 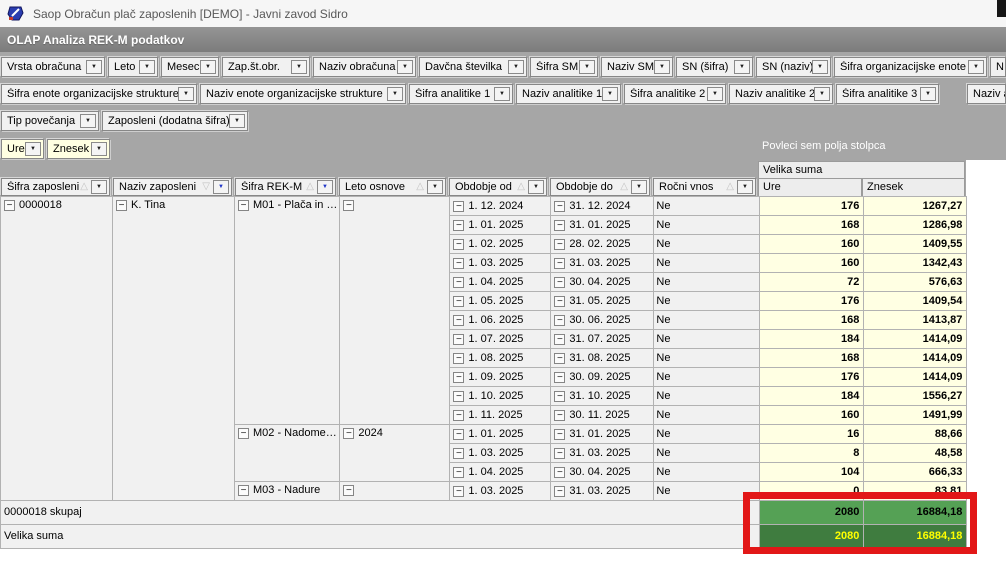 I want to click on row-field-leto-osnove: Leto osnove △ ▼, so click(x=392, y=187).